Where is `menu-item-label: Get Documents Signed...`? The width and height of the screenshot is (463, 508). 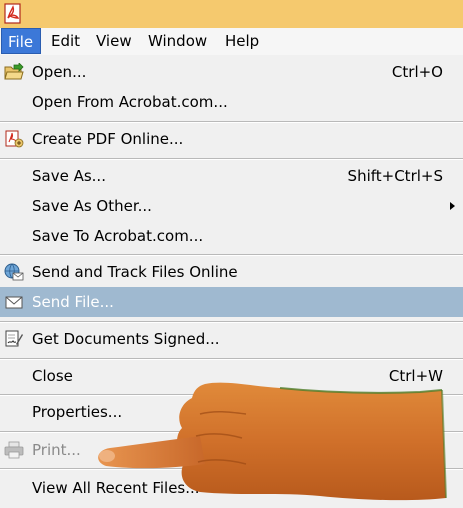 menu-item-label: Get Documents Signed... is located at coordinates (126, 339).